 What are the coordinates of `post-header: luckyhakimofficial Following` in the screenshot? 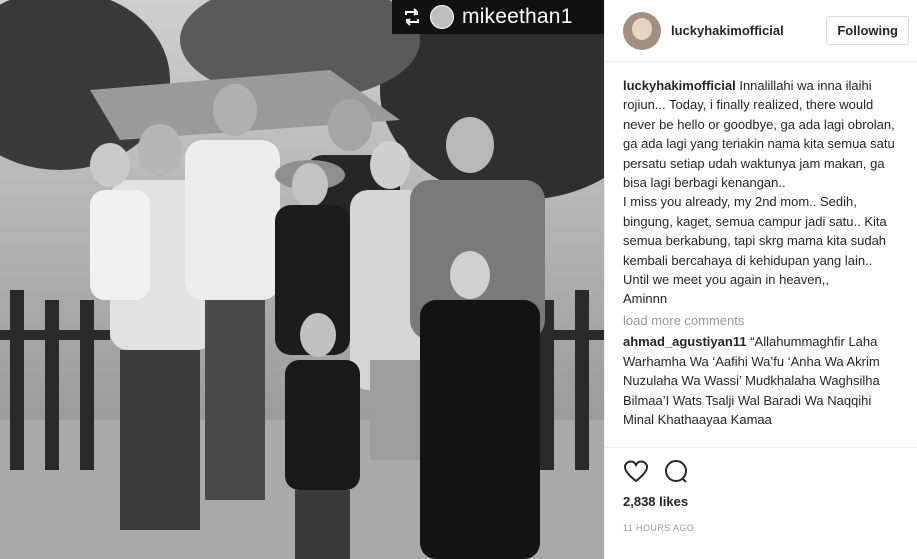 It's located at (761, 31).